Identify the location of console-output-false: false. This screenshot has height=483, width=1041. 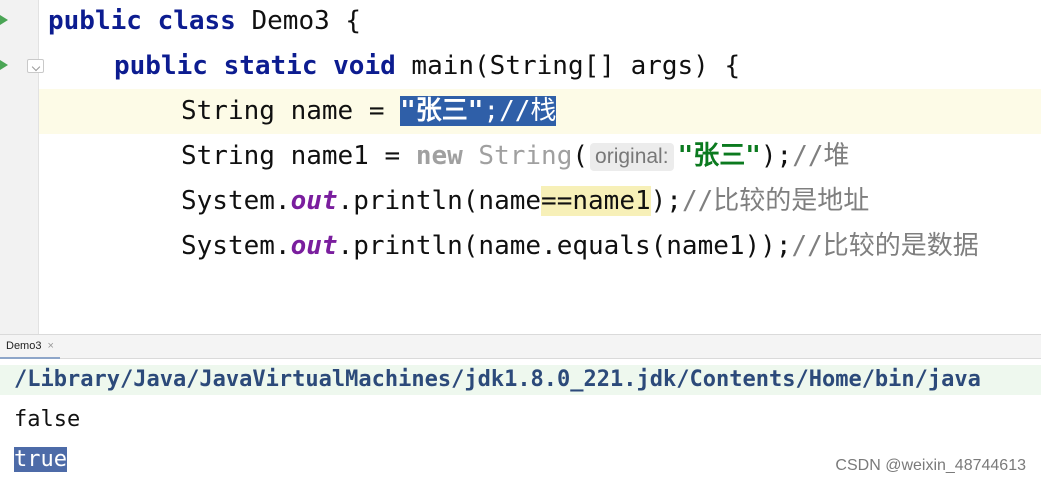
(47, 419).